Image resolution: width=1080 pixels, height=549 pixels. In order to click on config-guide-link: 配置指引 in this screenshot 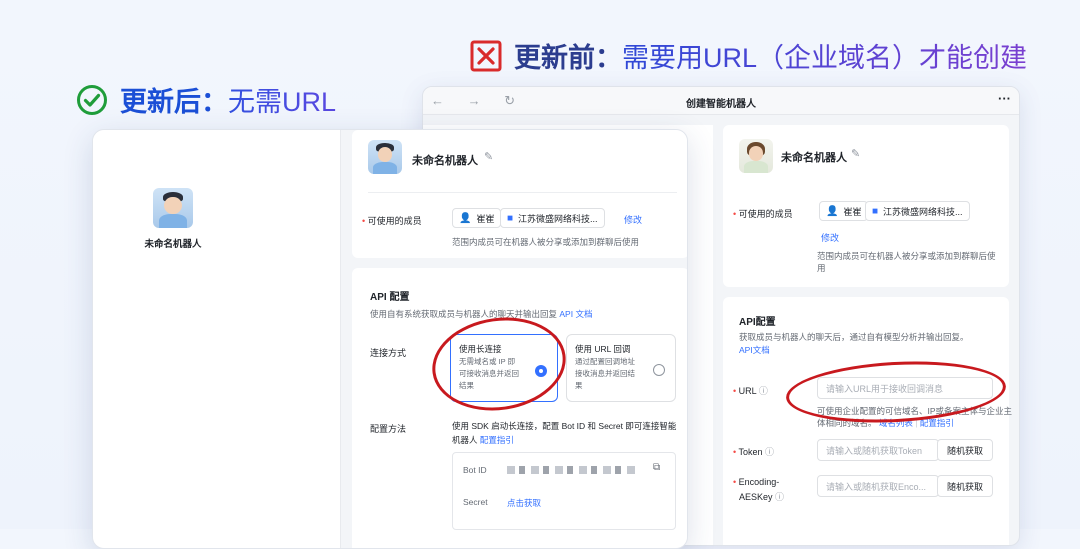, I will do `click(497, 440)`.